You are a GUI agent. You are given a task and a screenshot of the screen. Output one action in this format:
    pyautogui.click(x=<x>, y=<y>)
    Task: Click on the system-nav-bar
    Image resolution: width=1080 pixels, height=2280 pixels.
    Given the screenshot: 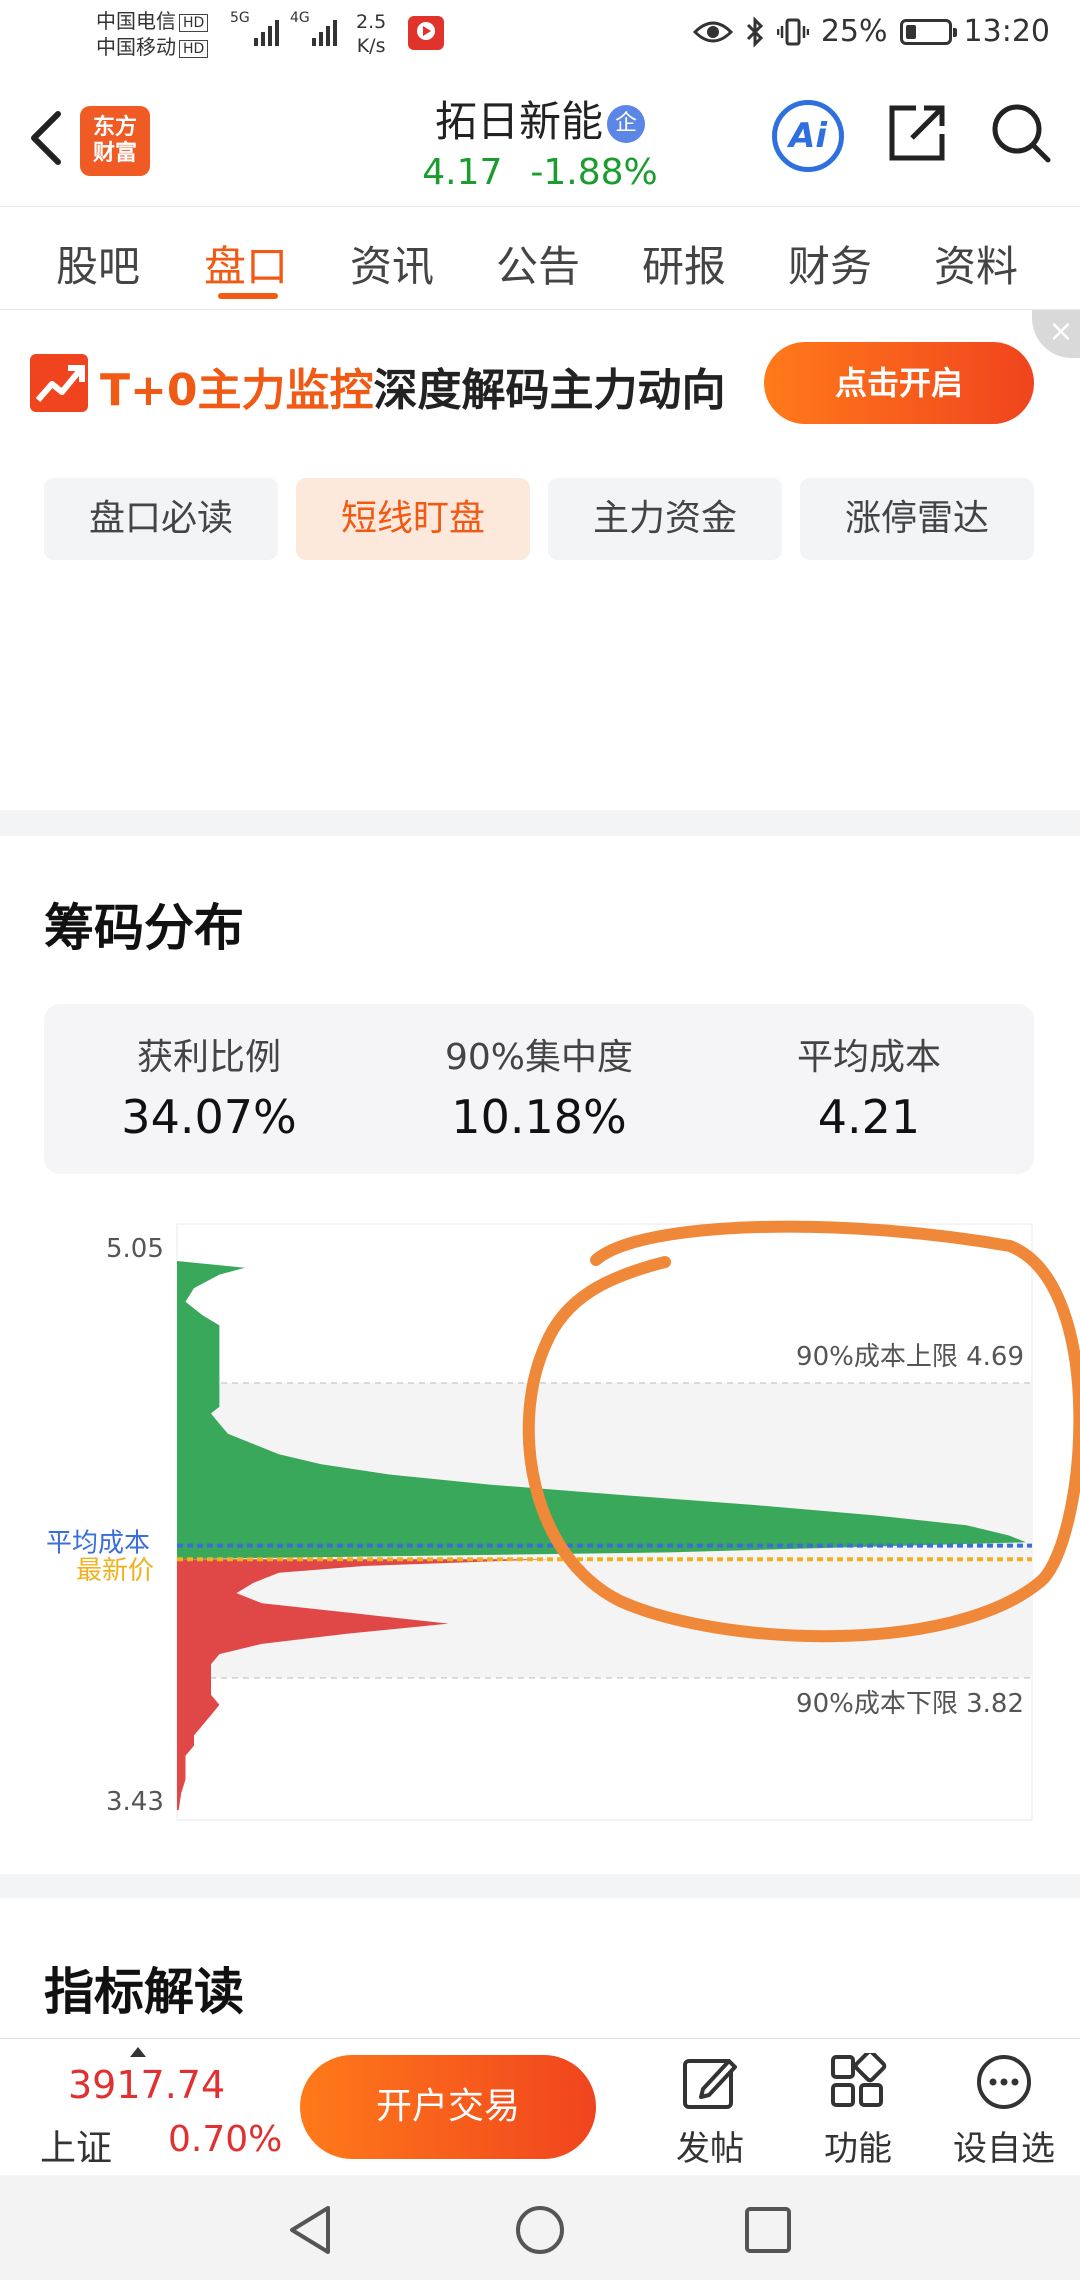 What is the action you would take?
    pyautogui.click(x=540, y=2228)
    